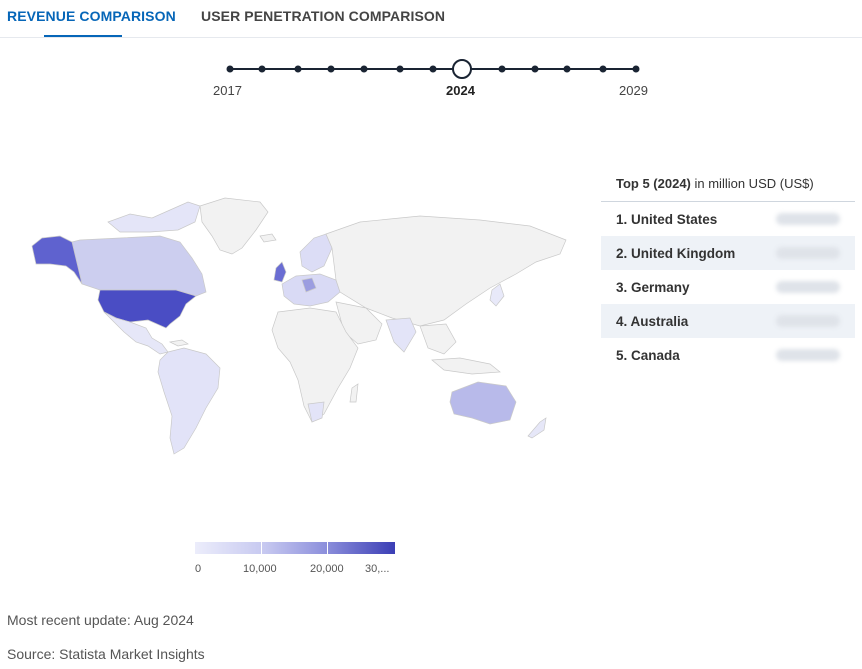  Describe the element at coordinates (462, 69) in the screenshot. I see `timeline-handle-2024` at that location.